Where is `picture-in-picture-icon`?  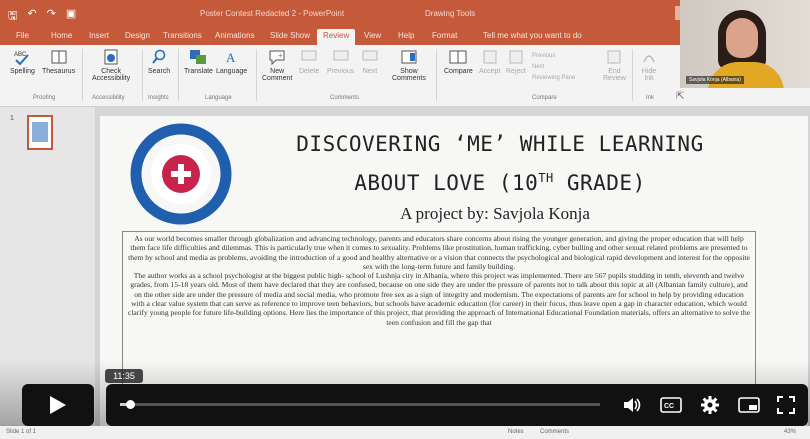 picture-in-picture-icon is located at coordinates (749, 405).